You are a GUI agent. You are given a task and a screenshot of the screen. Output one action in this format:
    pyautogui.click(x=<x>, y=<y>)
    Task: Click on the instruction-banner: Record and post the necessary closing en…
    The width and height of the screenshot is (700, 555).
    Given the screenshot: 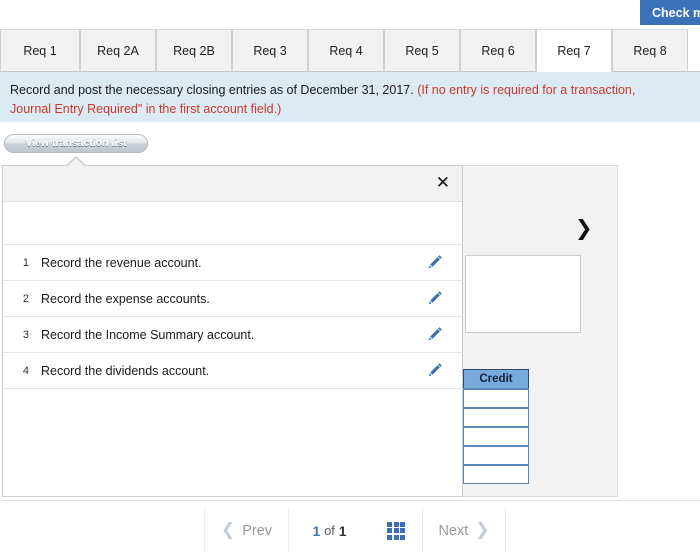 What is the action you would take?
    pyautogui.click(x=350, y=97)
    